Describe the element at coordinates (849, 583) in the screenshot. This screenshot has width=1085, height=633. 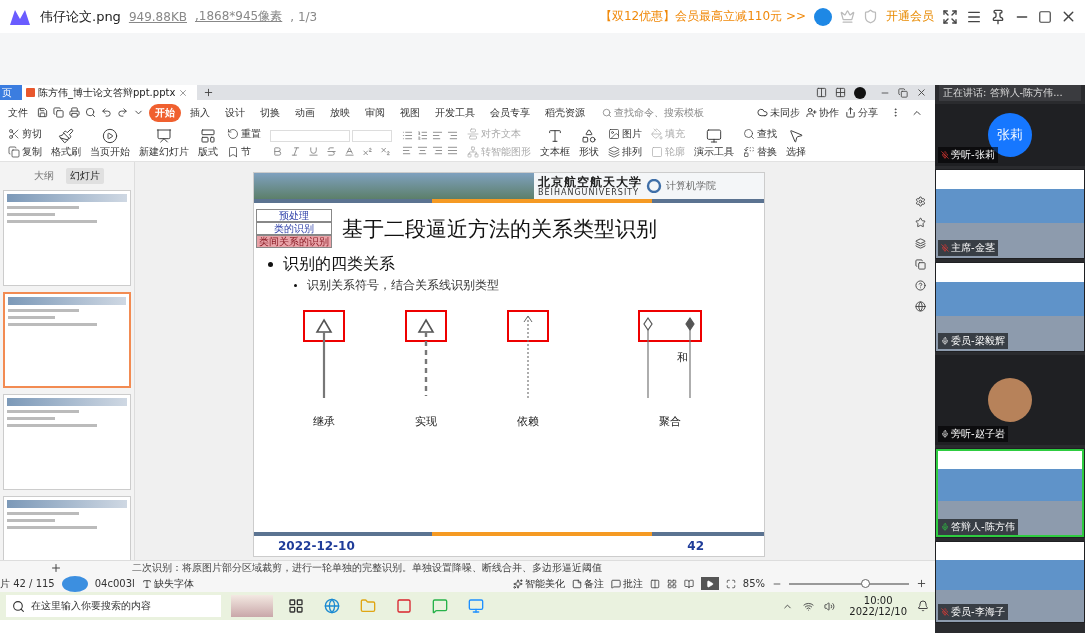
I see `zoom-slider` at that location.